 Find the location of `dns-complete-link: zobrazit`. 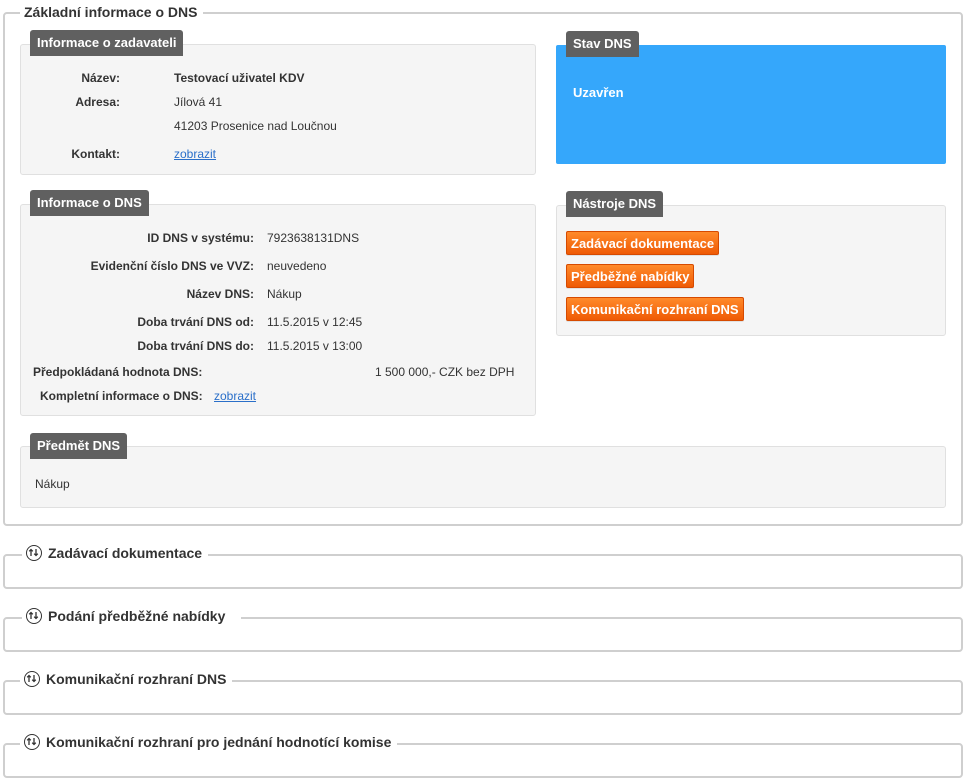

dns-complete-link: zobrazit is located at coordinates (235, 396).